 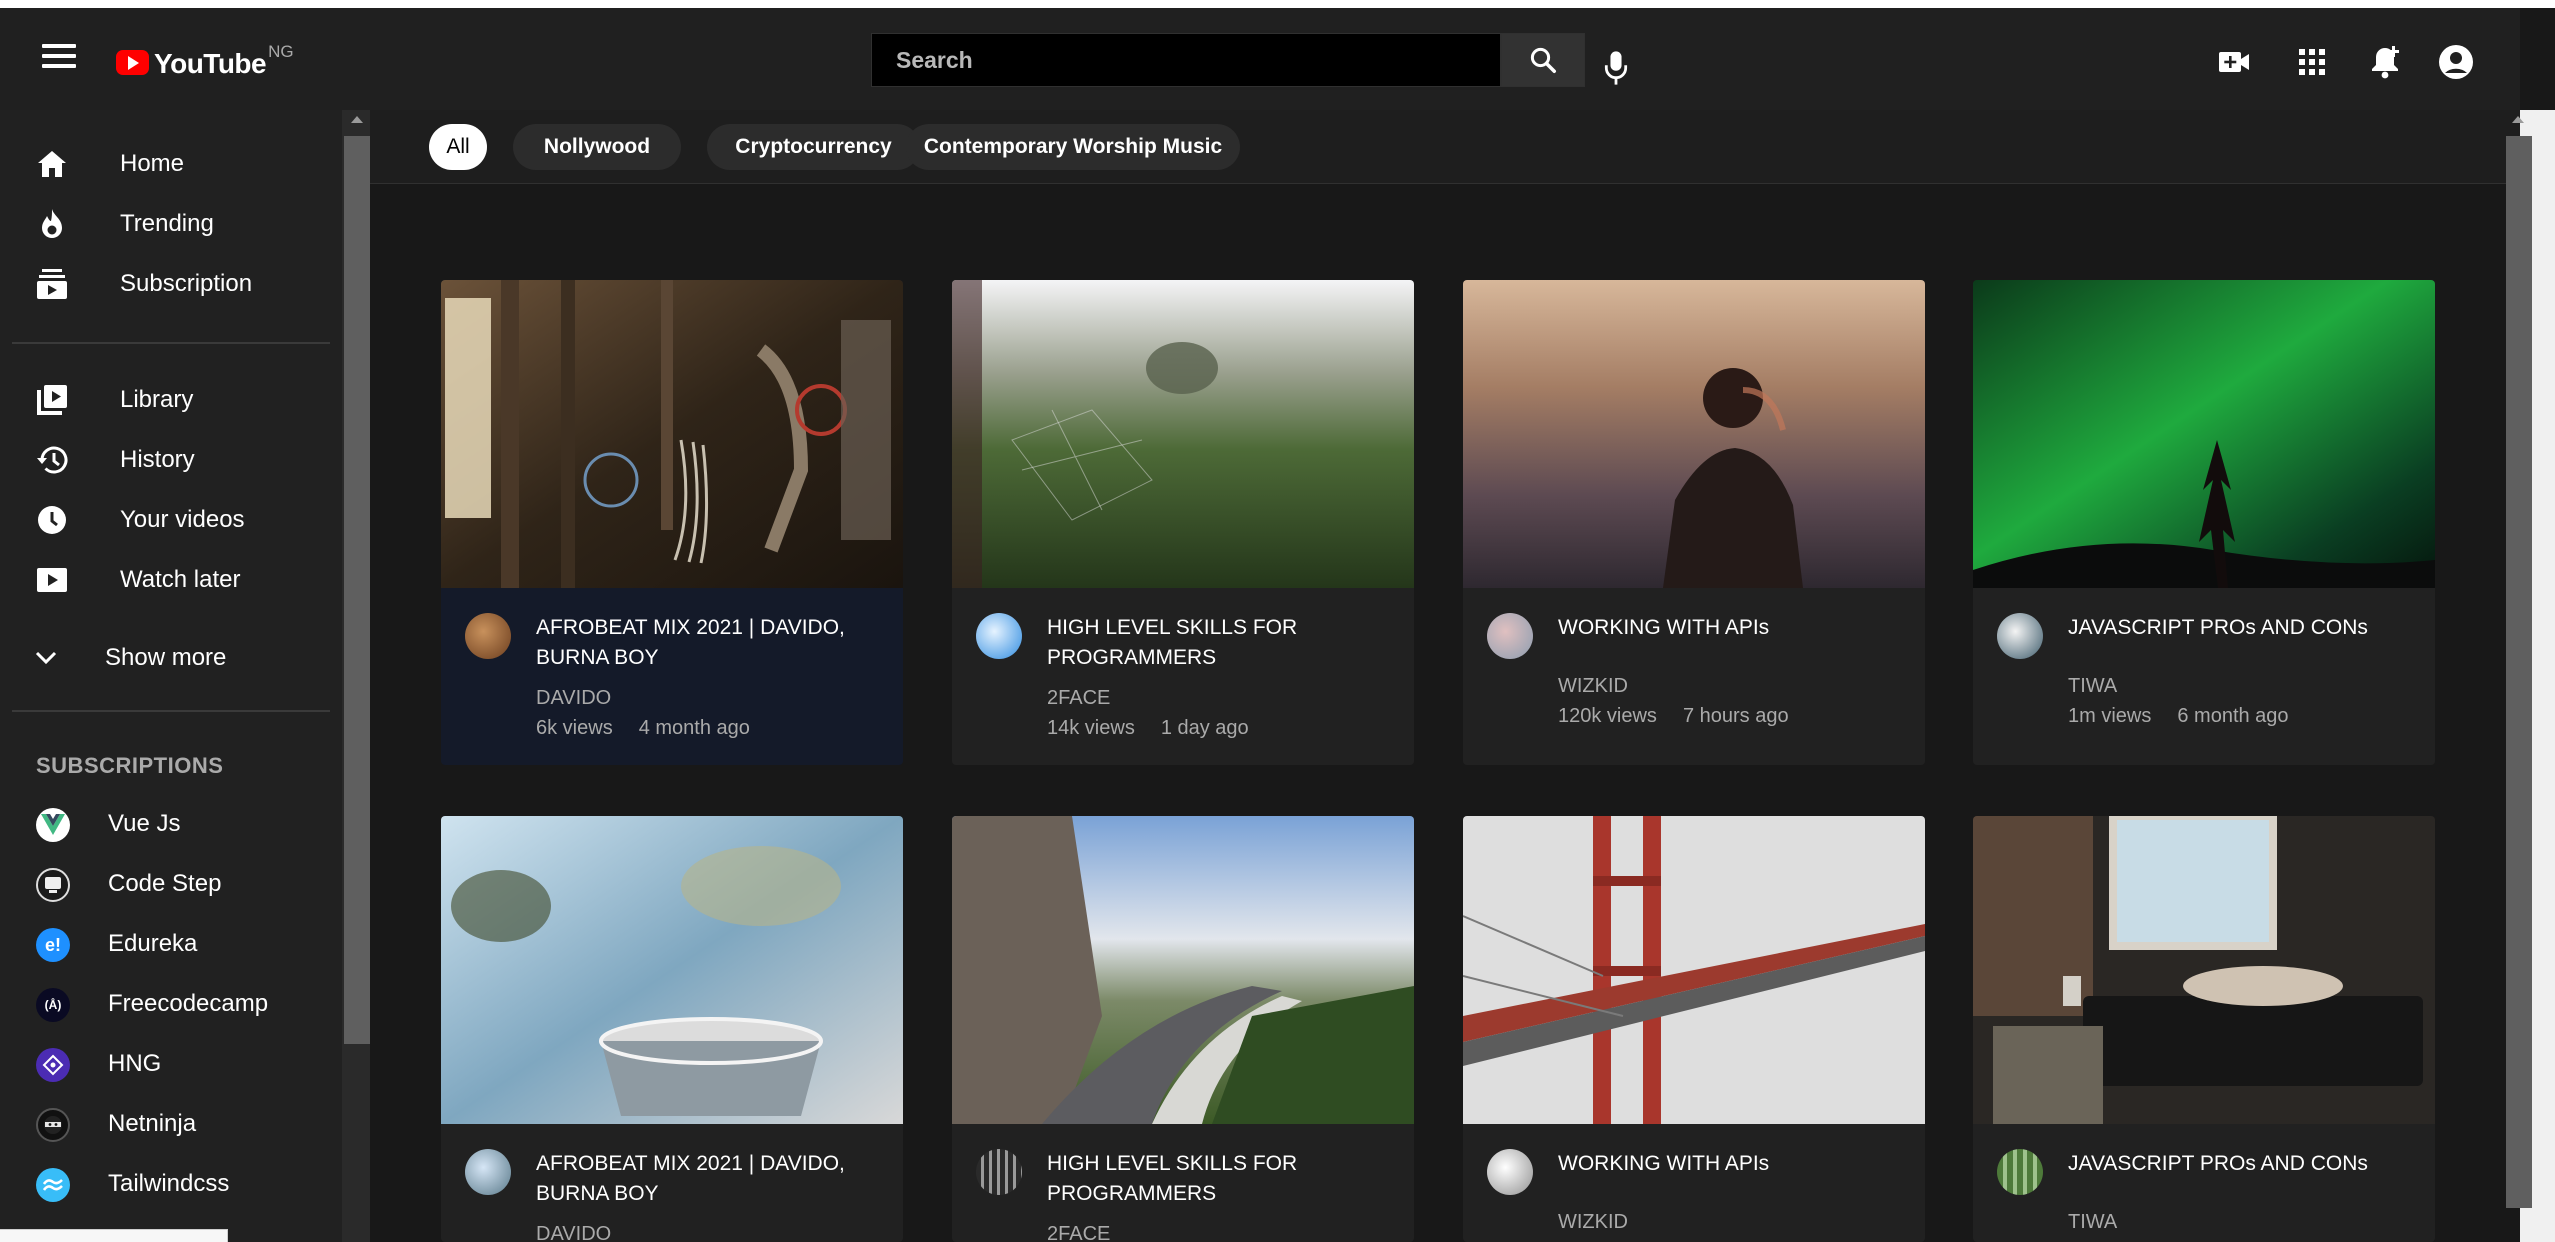 What do you see at coordinates (1091, 728) in the screenshot?
I see `view-count: 14k views` at bounding box center [1091, 728].